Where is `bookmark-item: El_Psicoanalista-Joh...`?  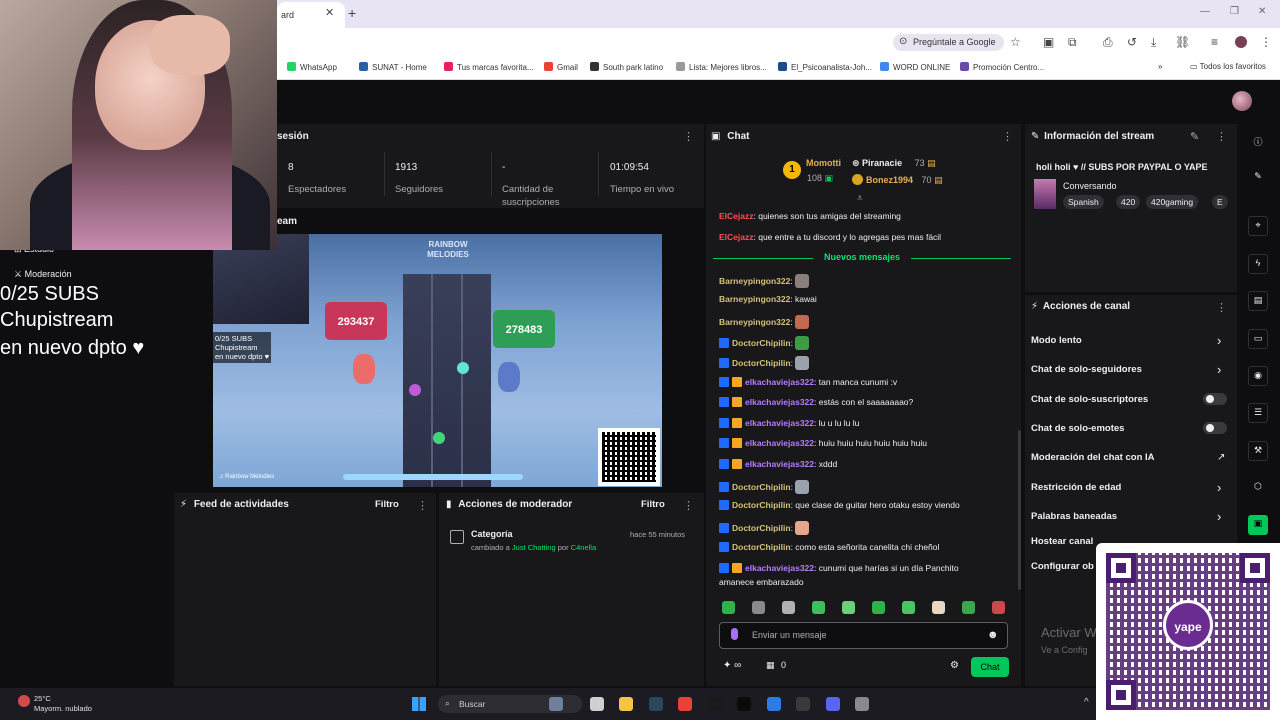 bookmark-item: El_Psicoanalista-Joh... is located at coordinates (825, 67).